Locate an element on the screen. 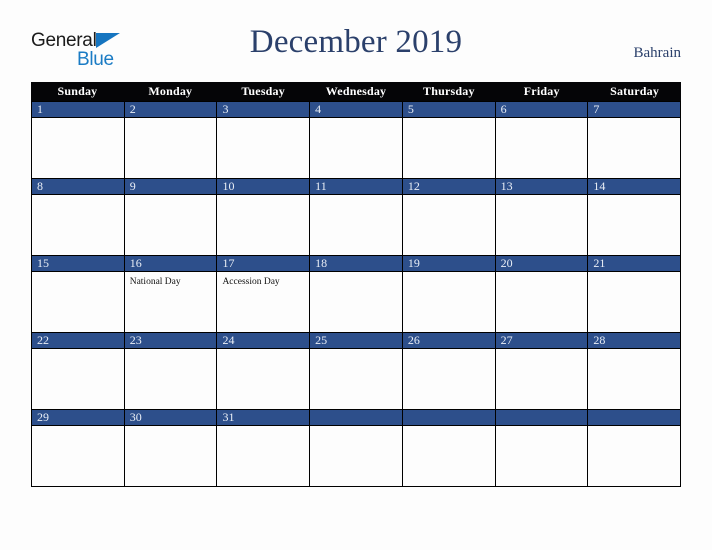 Image resolution: width=712 pixels, height=550 pixels. day-cell: 22 is located at coordinates (78, 370).